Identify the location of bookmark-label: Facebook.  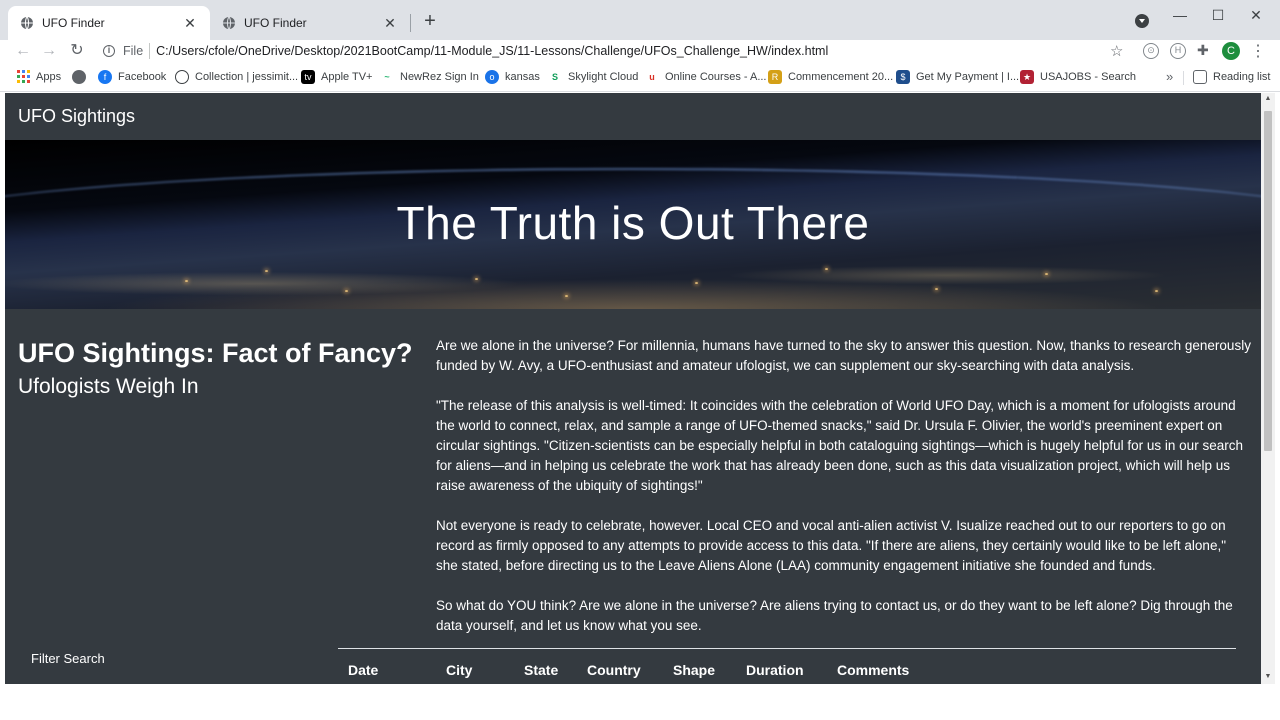
(142, 77).